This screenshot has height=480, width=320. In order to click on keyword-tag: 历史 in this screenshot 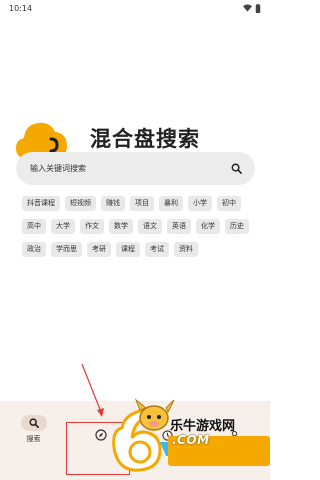, I will do `click(237, 226)`.